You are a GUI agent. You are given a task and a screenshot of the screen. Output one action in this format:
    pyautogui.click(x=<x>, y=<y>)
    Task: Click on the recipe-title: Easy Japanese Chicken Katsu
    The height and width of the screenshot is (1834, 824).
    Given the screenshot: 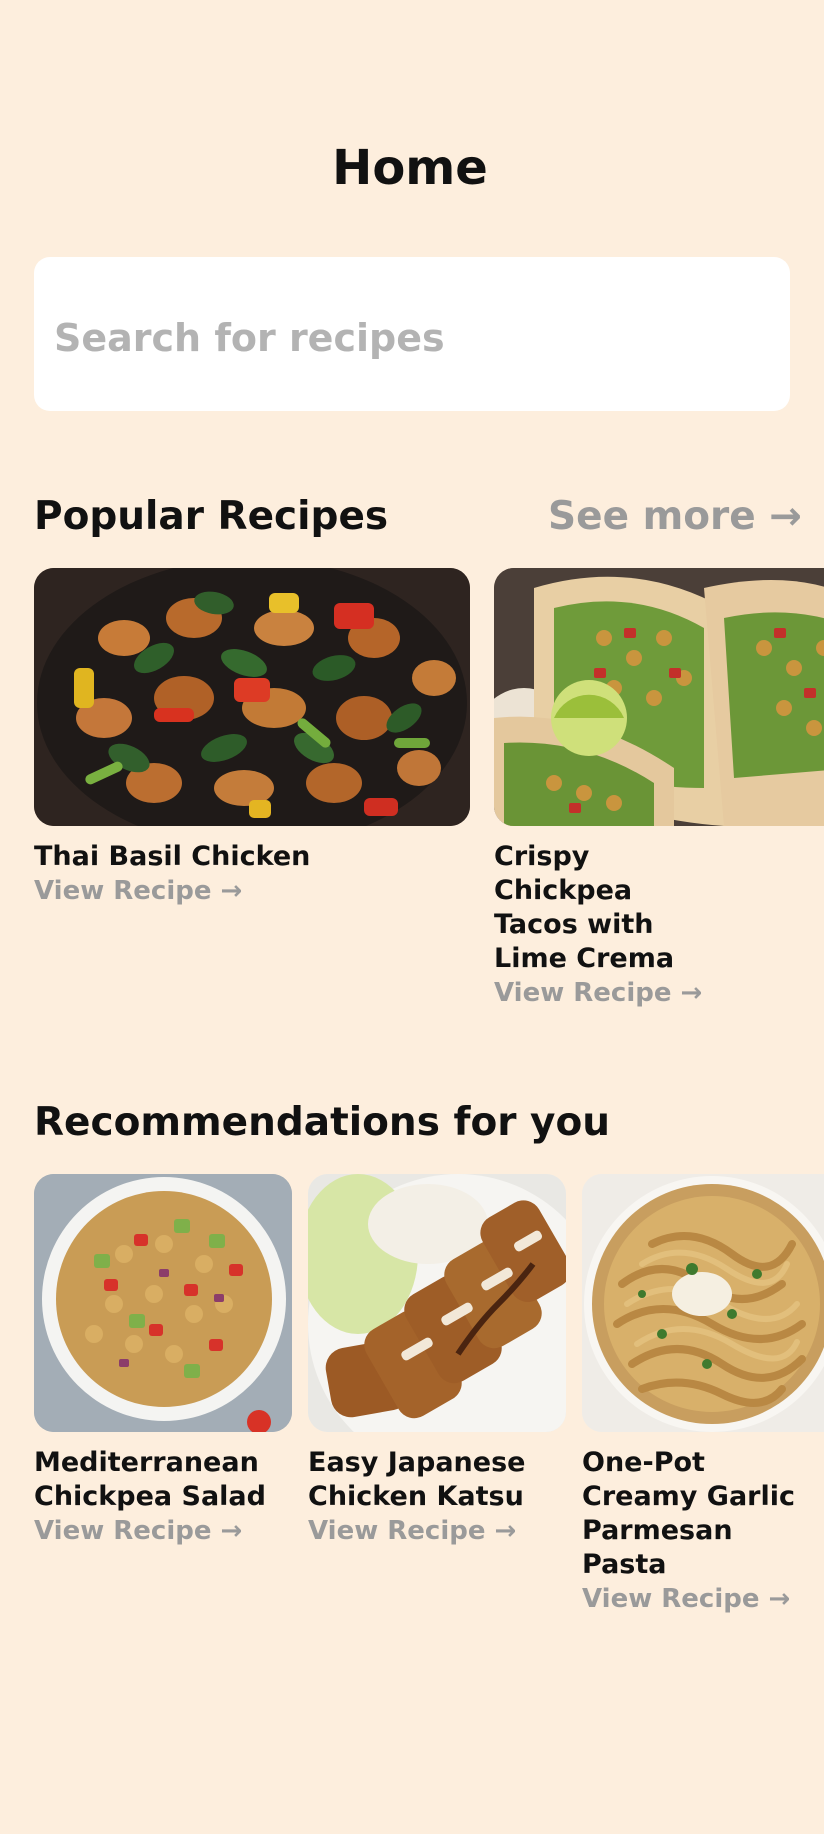 What is the action you would take?
    pyautogui.click(x=417, y=1479)
    